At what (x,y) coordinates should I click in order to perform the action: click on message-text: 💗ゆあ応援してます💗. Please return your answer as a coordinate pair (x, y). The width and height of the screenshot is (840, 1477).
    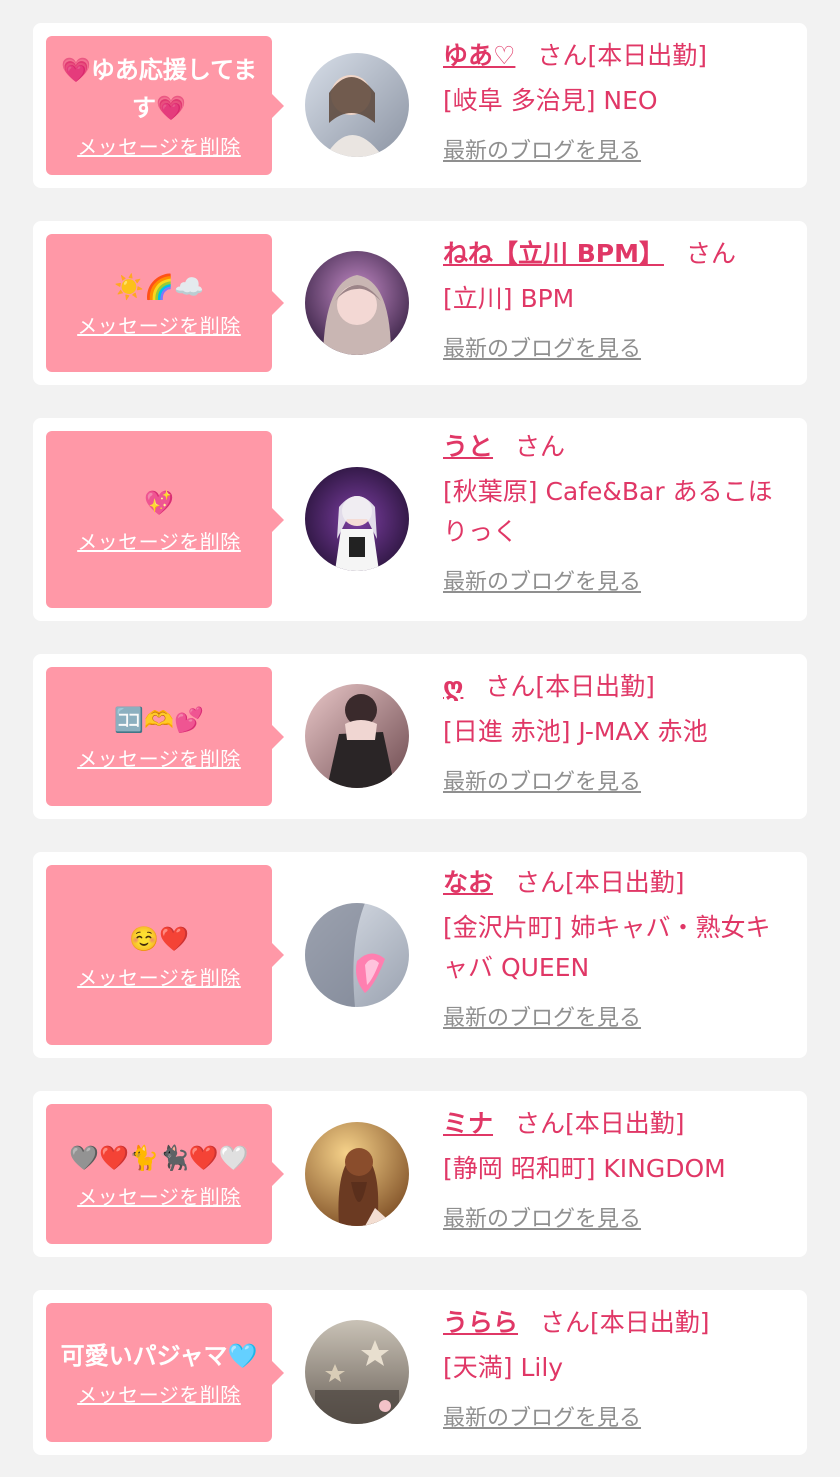
    Looking at the image, I should click on (159, 89).